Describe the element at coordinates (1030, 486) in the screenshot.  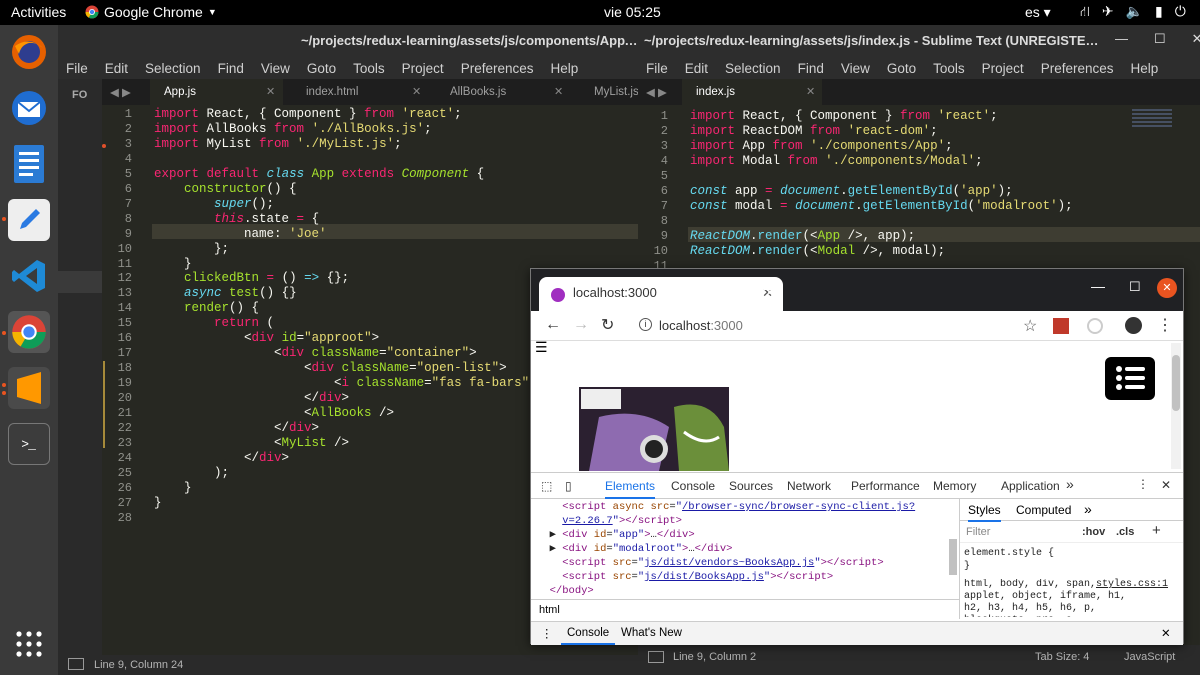
I see `devtools-tab-application: Application` at that location.